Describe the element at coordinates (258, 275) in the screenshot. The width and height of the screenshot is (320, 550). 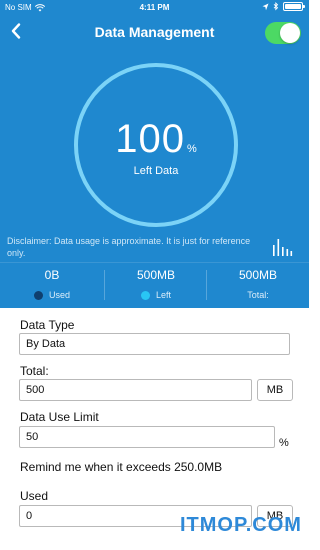
I see `total-value: 500MB` at that location.